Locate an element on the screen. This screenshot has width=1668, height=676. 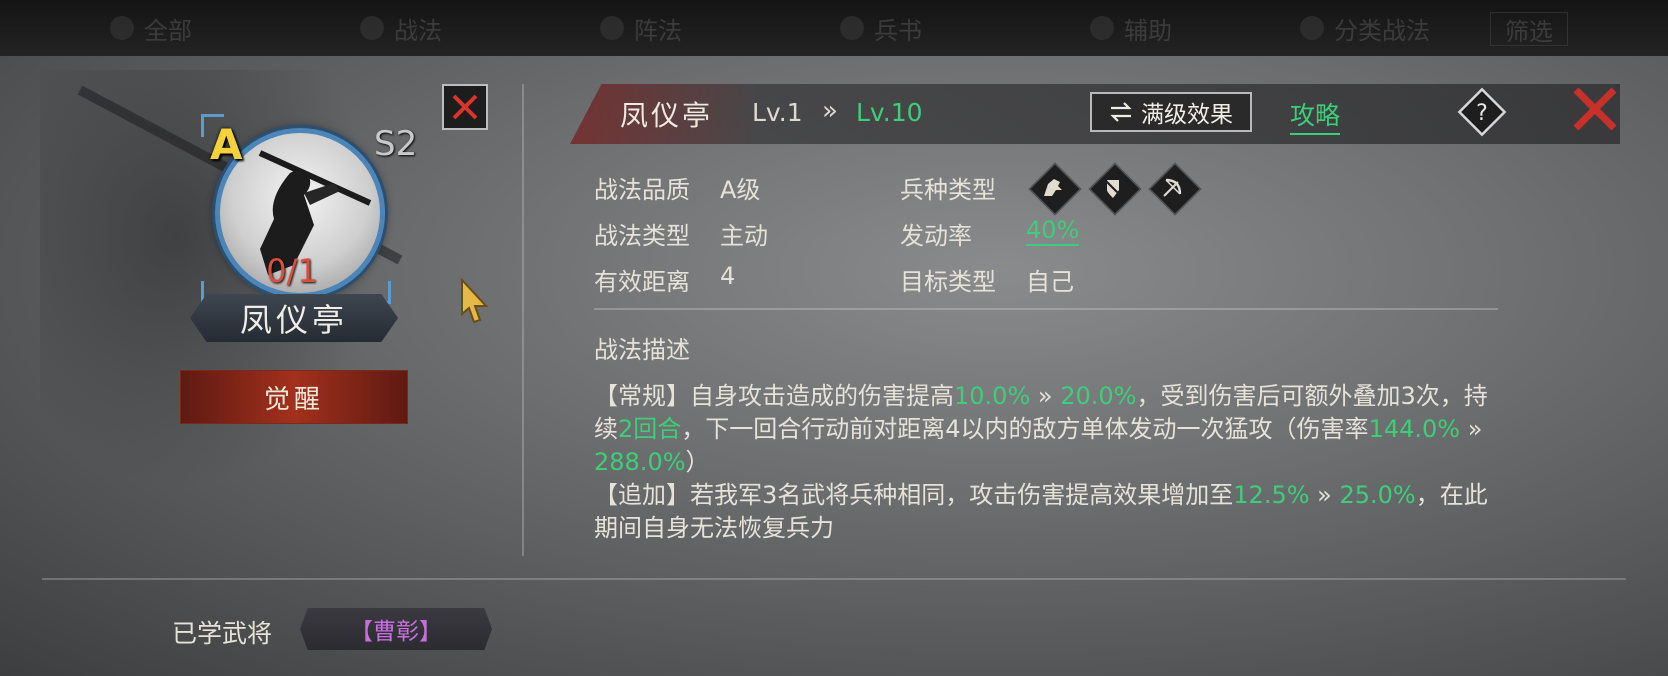
learned-general-tag: 【曹彰】 is located at coordinates (396, 629).